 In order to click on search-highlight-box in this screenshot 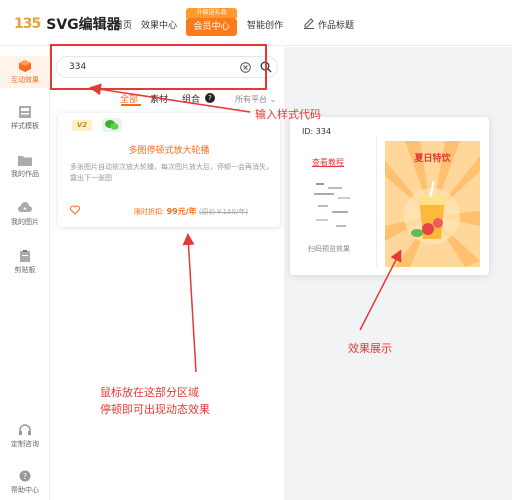, I will do `click(158, 67)`.